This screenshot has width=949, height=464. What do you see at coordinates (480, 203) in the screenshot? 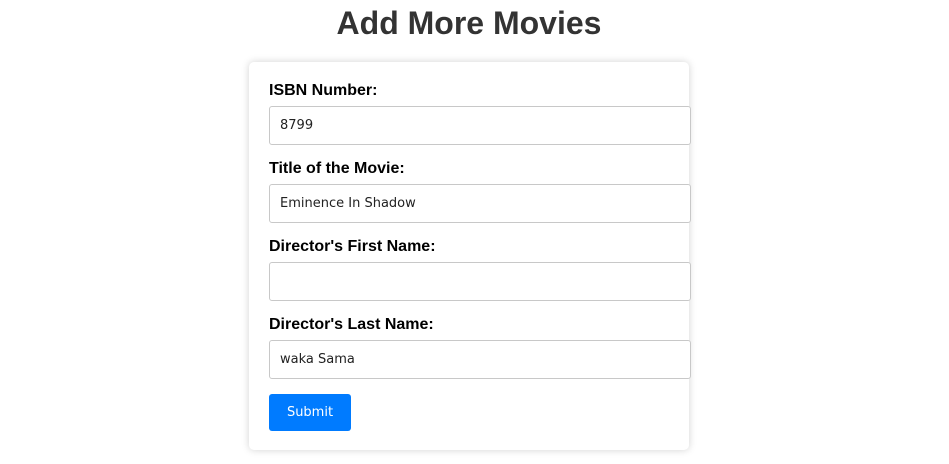
I see `movie-title-input` at bounding box center [480, 203].